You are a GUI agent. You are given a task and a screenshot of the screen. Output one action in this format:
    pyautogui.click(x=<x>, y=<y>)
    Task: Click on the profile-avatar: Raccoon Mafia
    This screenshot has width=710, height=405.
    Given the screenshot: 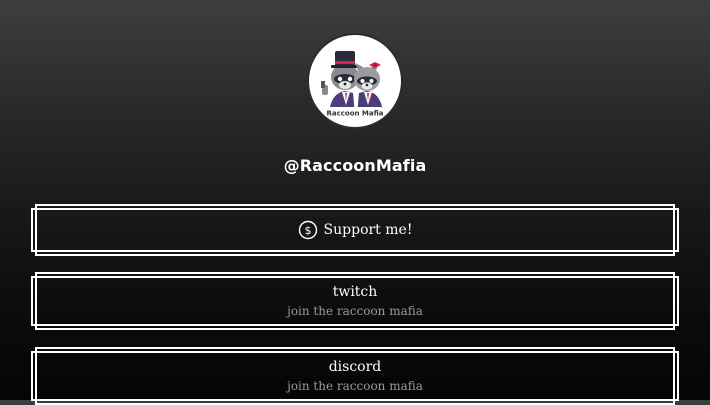 What is the action you would take?
    pyautogui.click(x=355, y=81)
    